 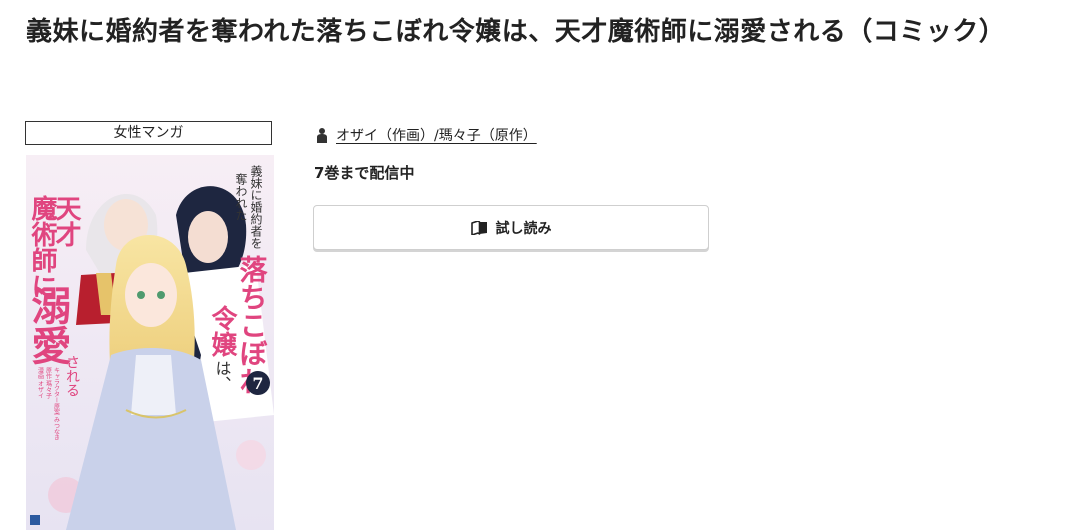 I want to click on svg-text: される, so click(x=72, y=376).